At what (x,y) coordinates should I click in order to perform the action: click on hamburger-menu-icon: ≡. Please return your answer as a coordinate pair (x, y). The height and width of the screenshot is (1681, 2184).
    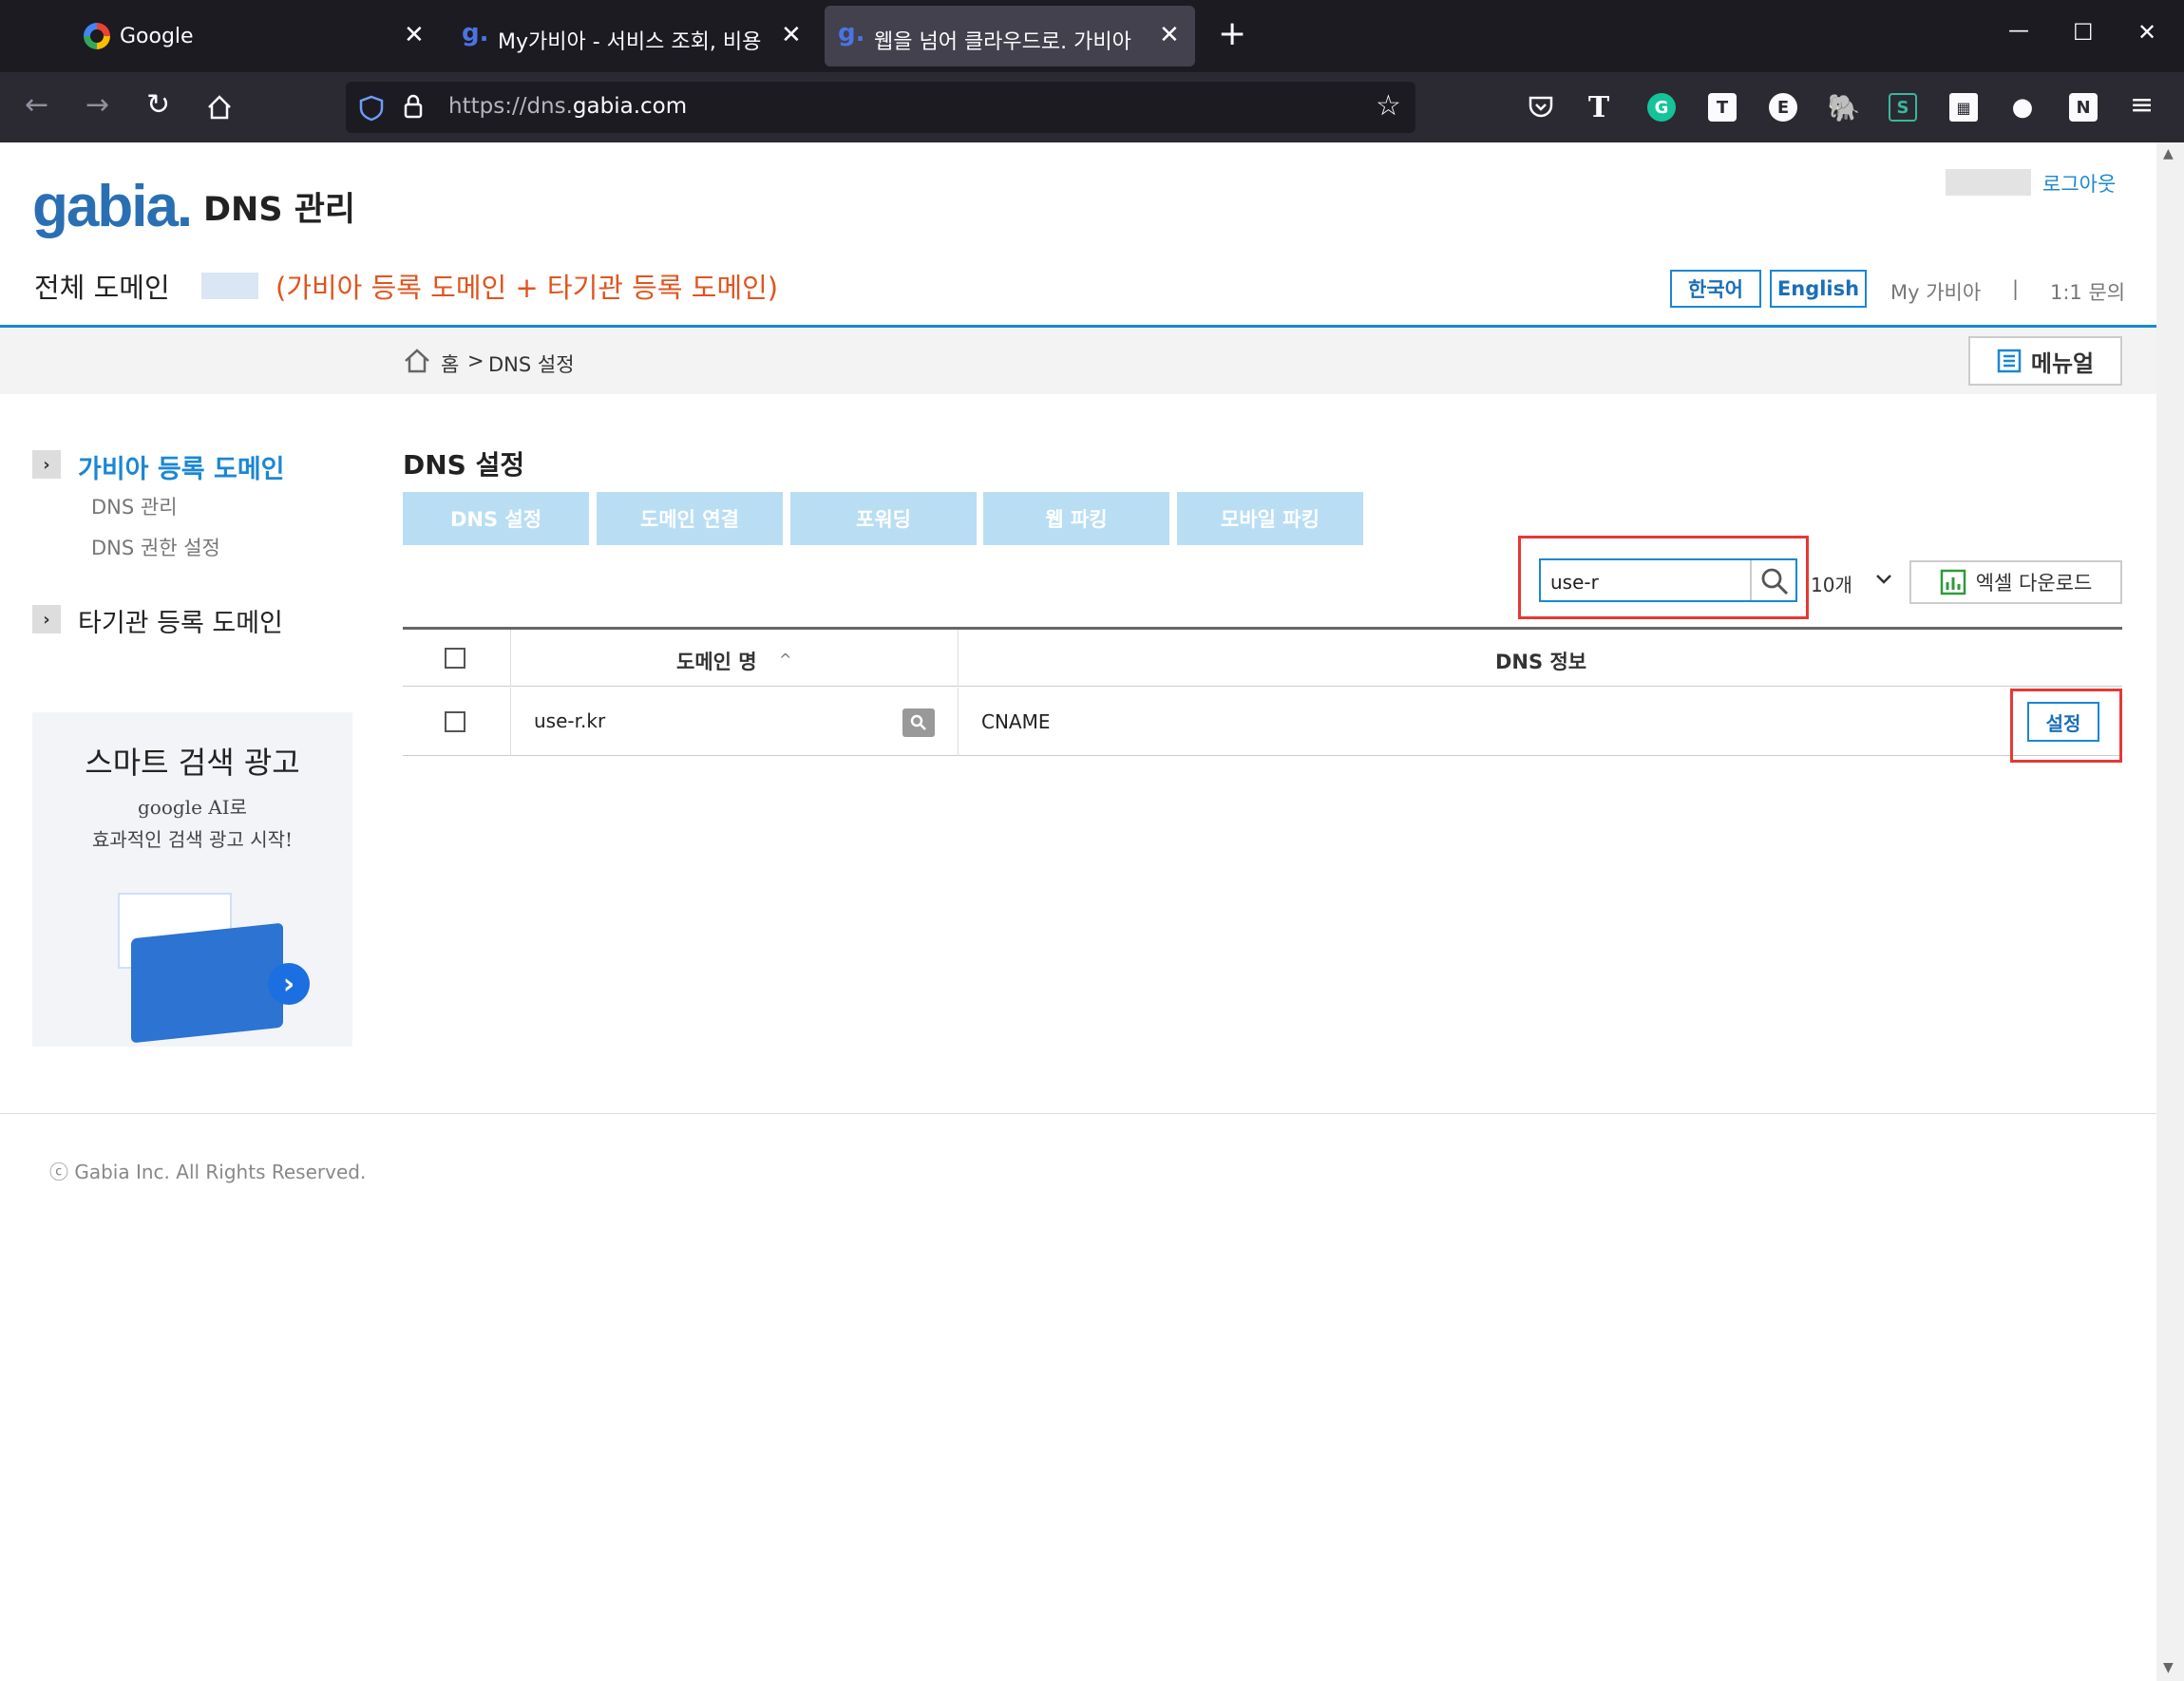
    Looking at the image, I should click on (2142, 105).